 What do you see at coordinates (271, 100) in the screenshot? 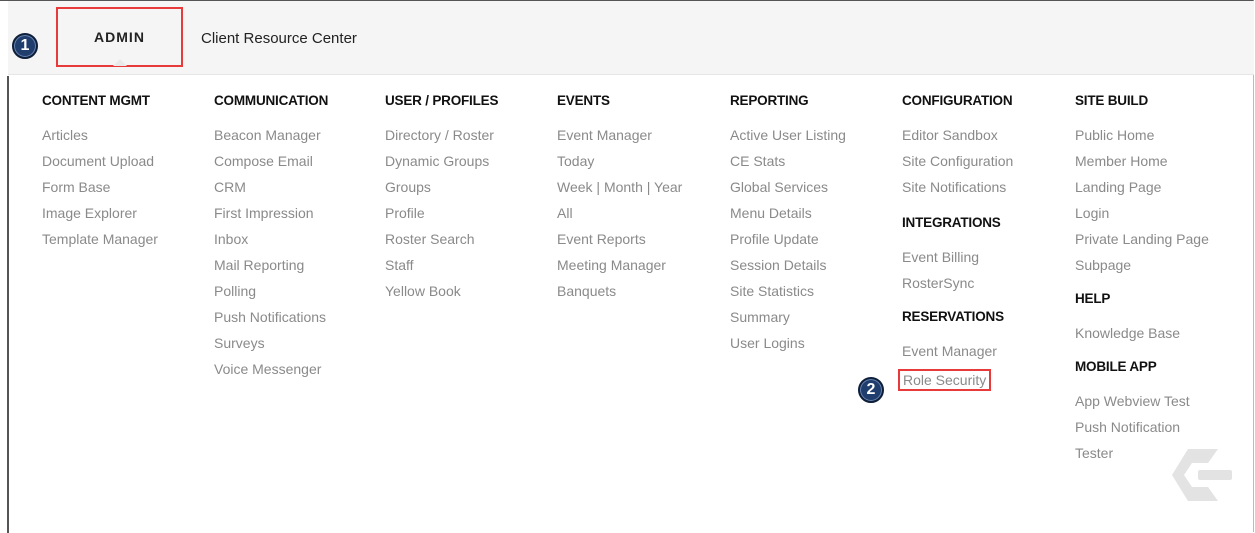
I see `menu-heading-communication: COMMUNICATION` at bounding box center [271, 100].